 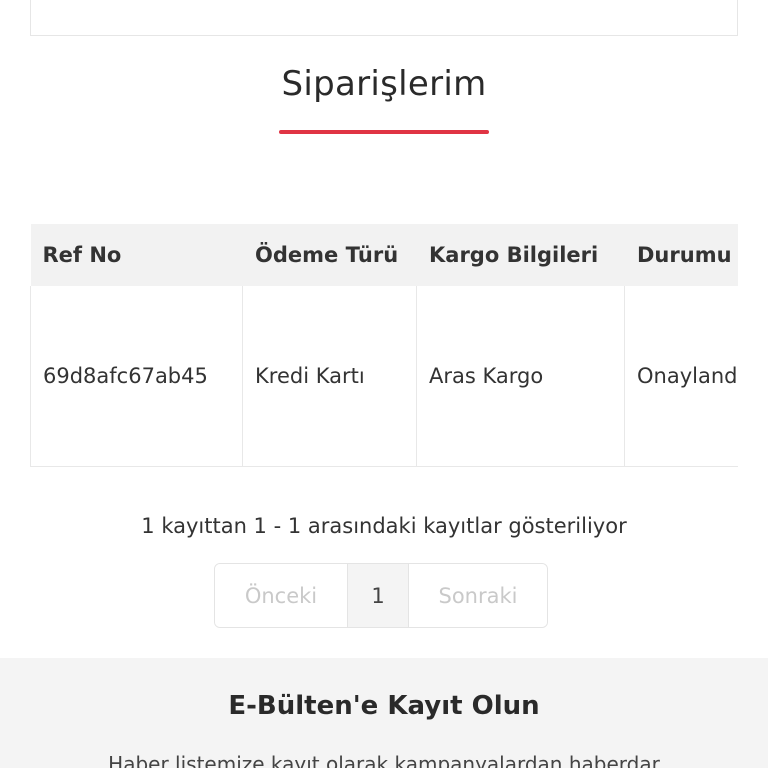 I want to click on cell-shipping-info: Aras Kargo, so click(x=520, y=376).